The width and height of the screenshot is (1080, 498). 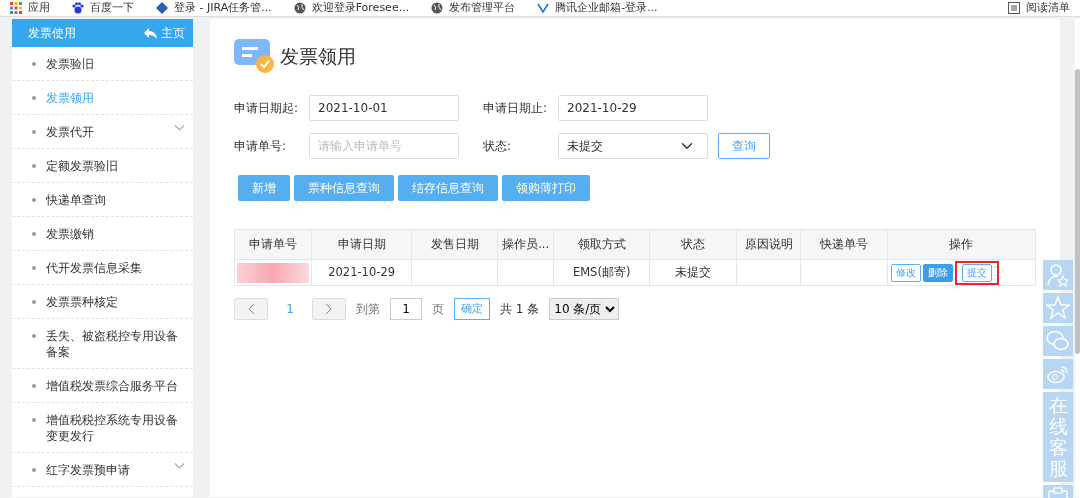 I want to click on previous-page-button, so click(x=251, y=309).